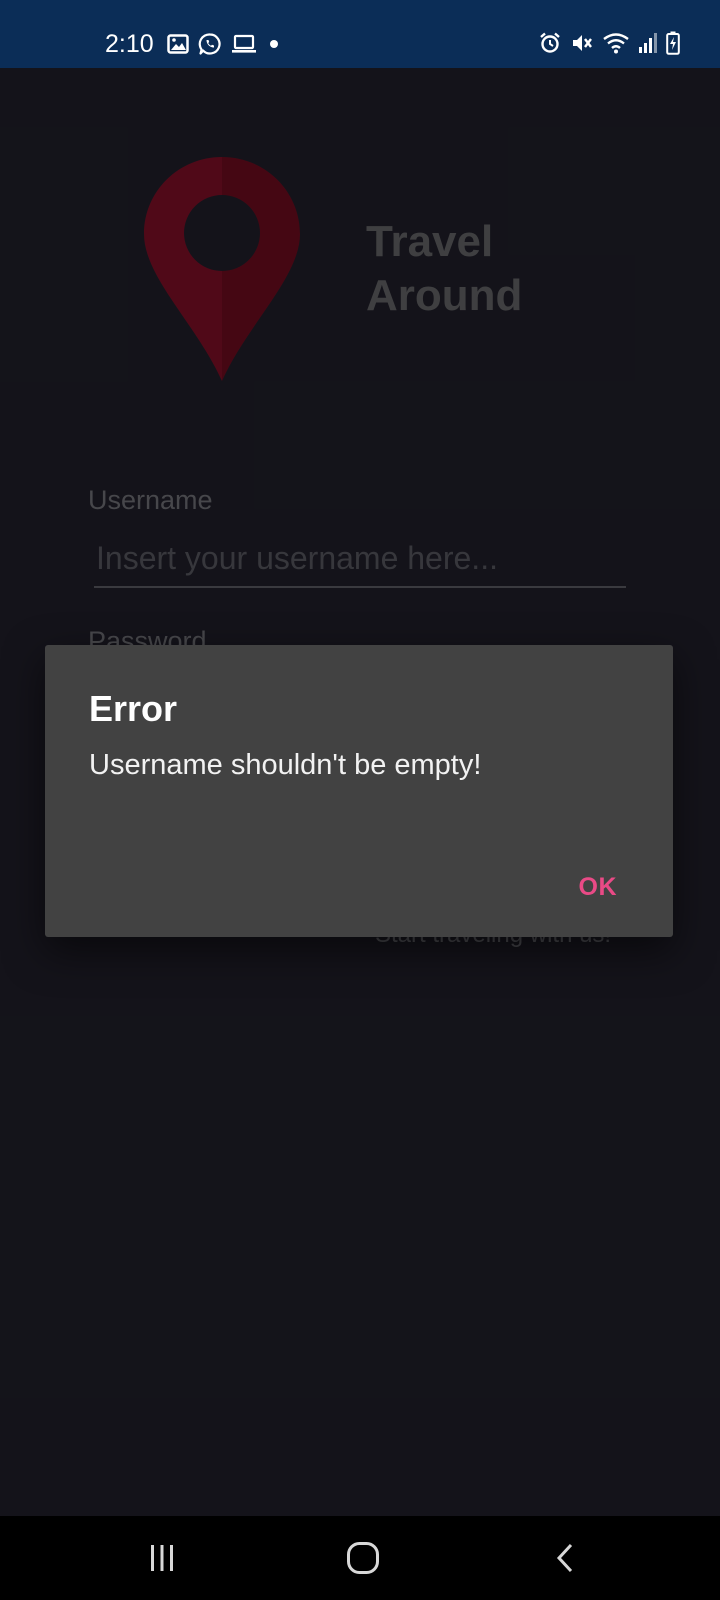 This screenshot has height=1600, width=720. Describe the element at coordinates (648, 43) in the screenshot. I see `signal-icon` at that location.